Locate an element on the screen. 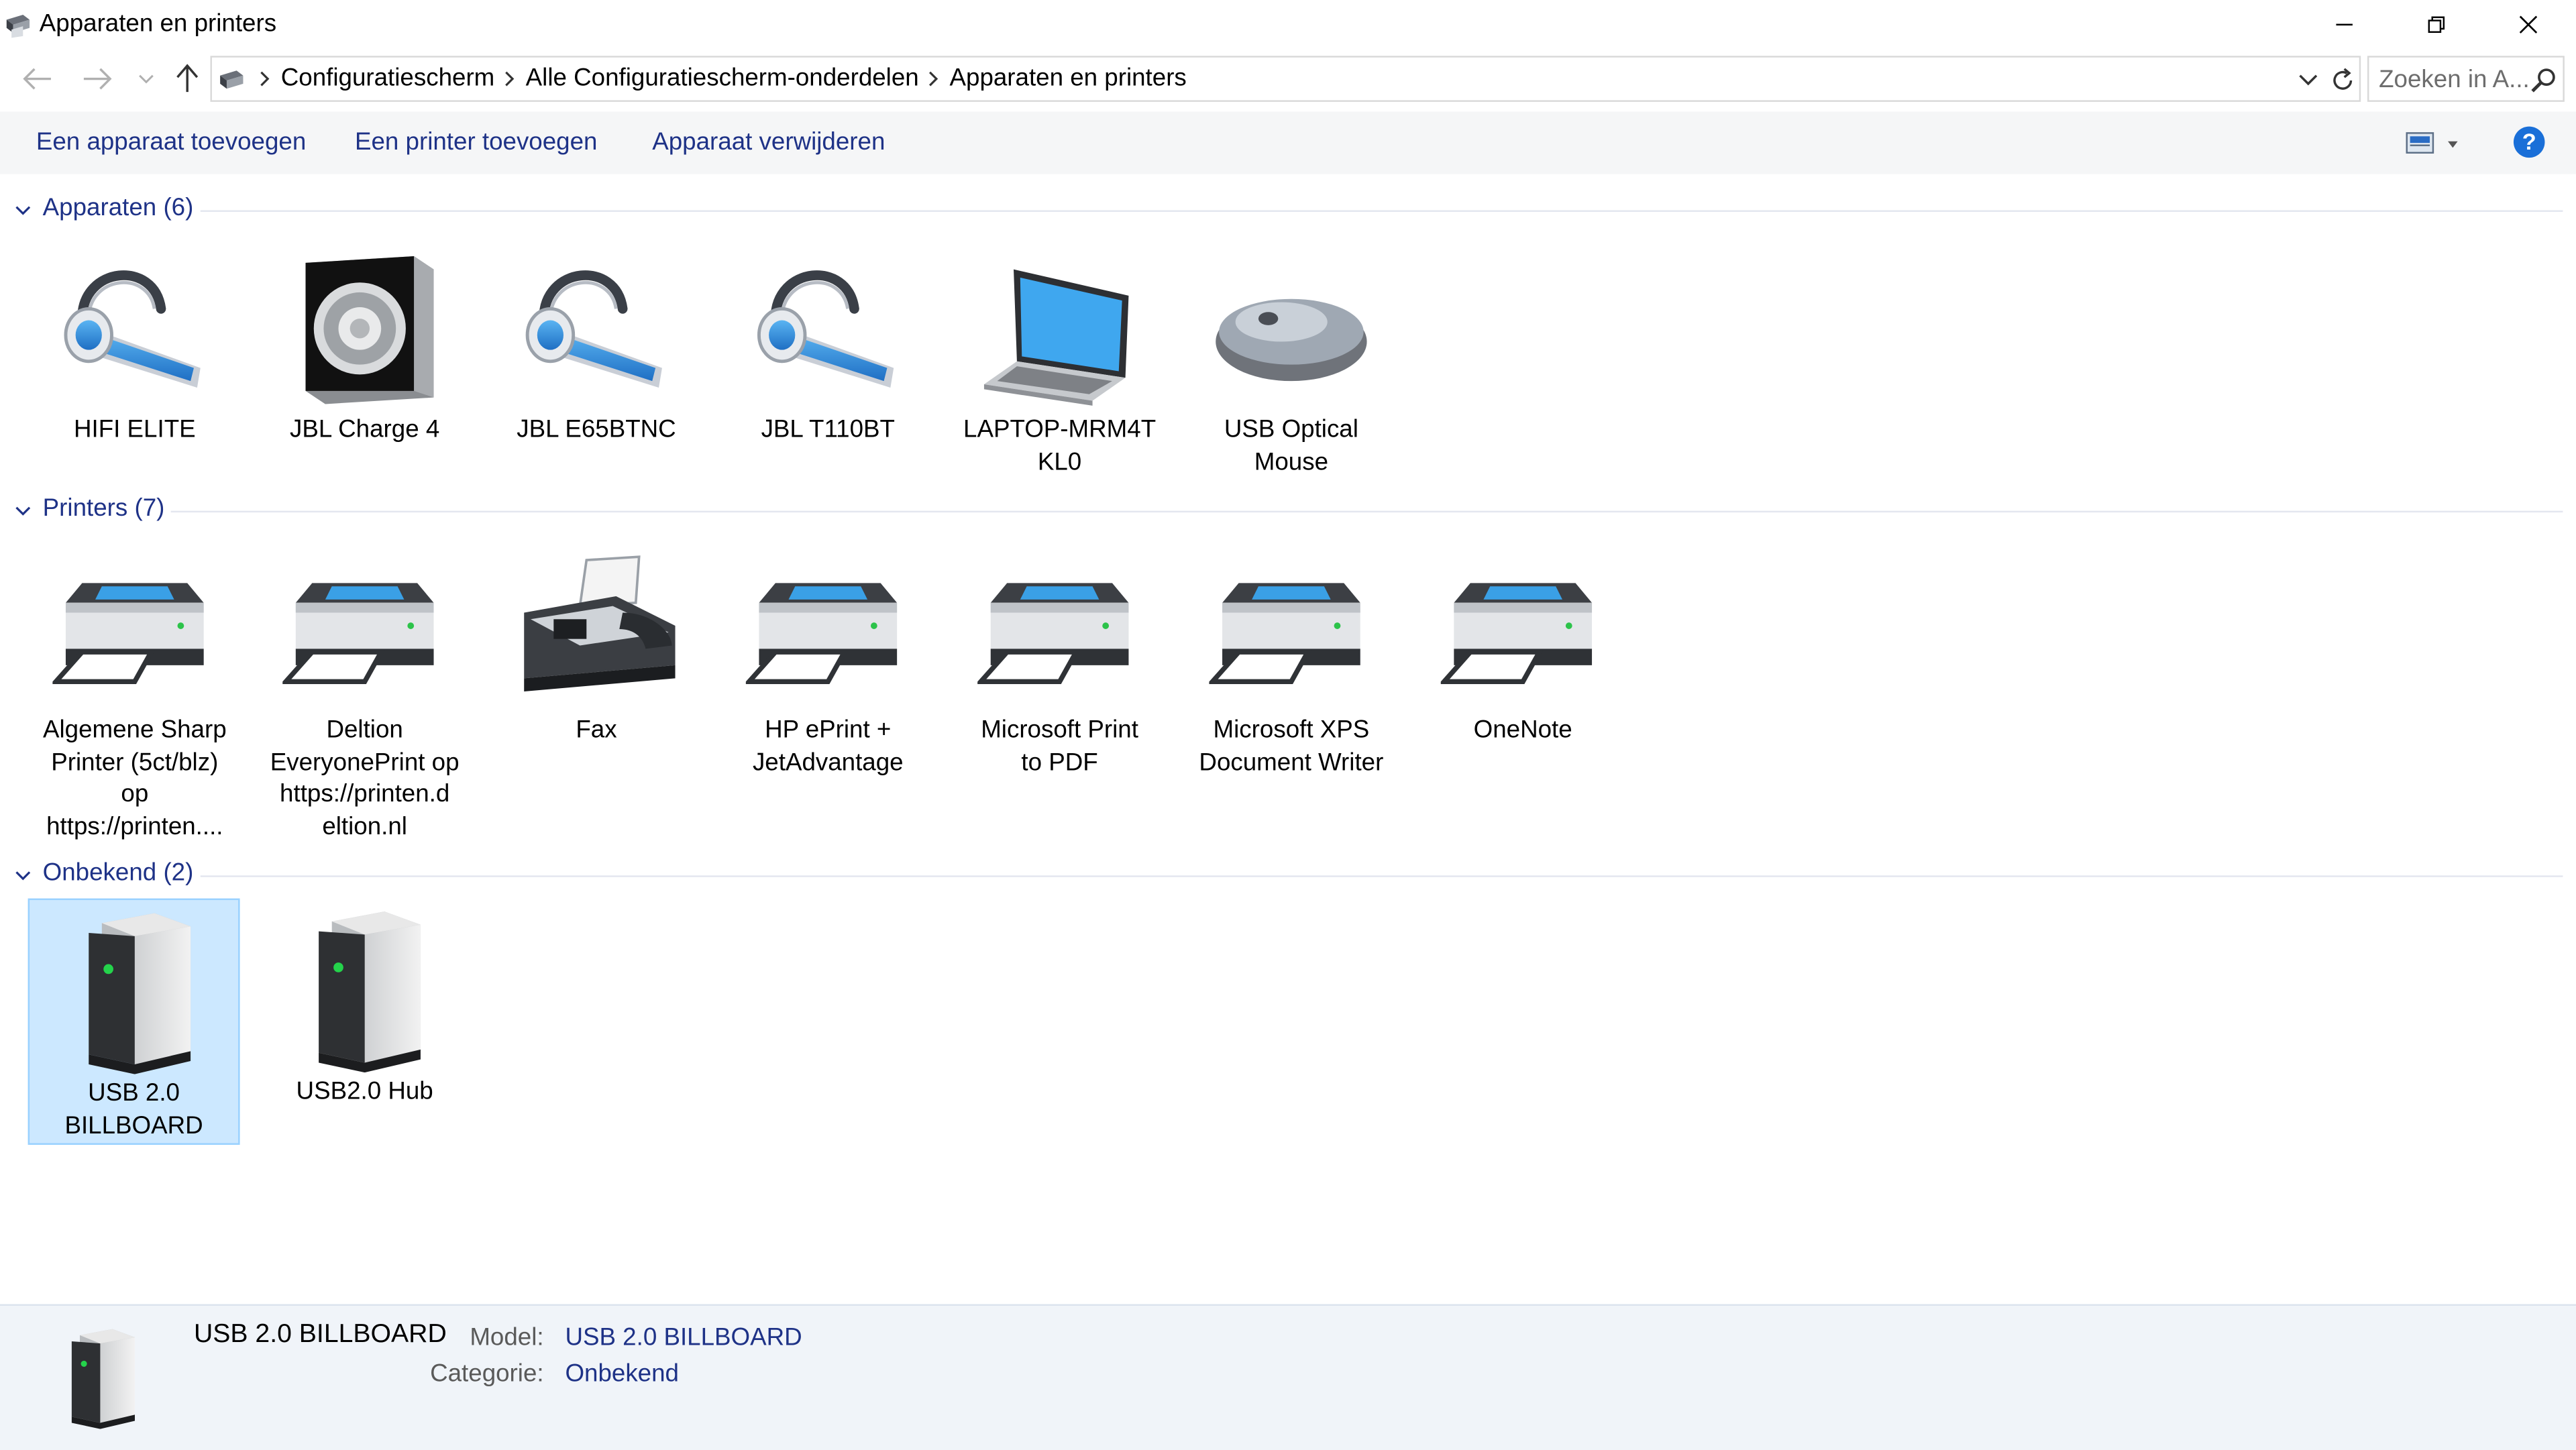  printer-item-ms-xps: Microsoft XPS Document Writer is located at coordinates (1291, 662).